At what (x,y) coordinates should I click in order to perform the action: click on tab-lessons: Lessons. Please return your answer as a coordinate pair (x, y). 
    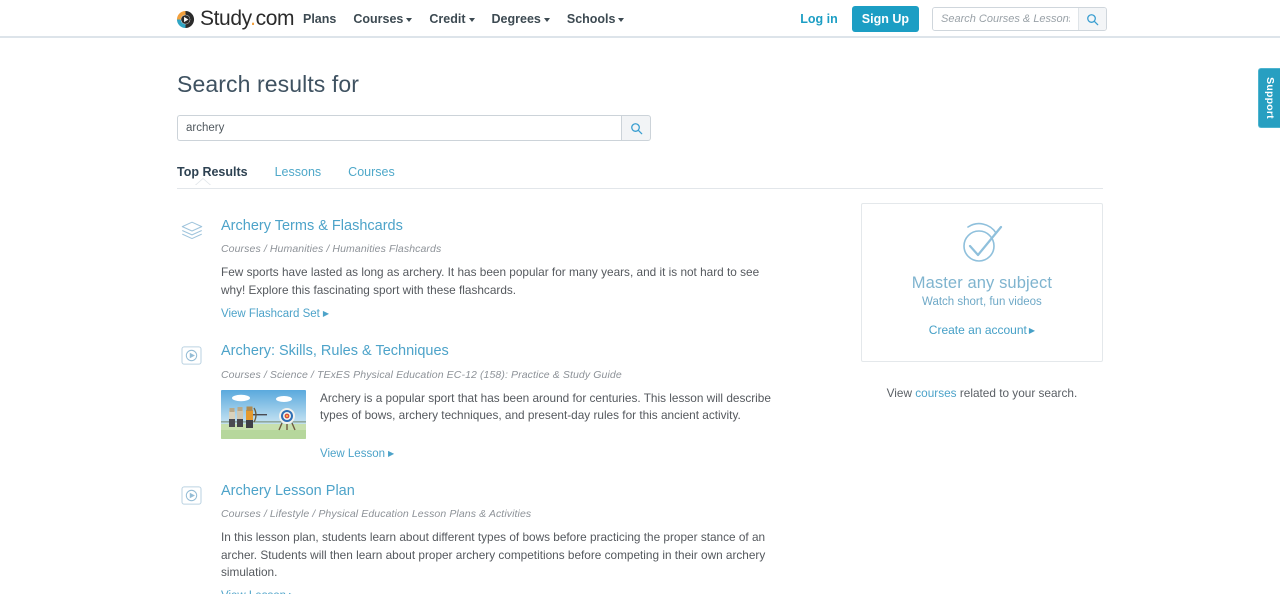
    Looking at the image, I should click on (298, 172).